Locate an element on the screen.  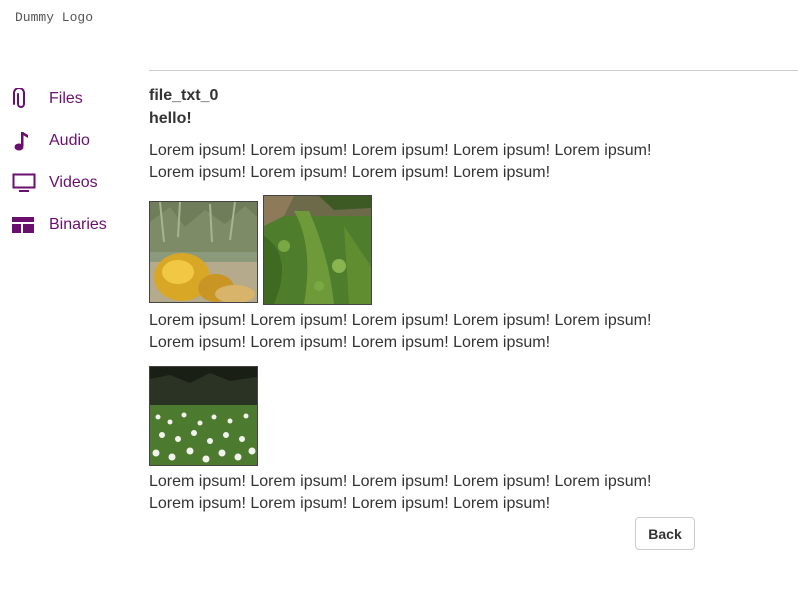
sidebar: Files Audio Videos Binaries is located at coordinates (72, 162).